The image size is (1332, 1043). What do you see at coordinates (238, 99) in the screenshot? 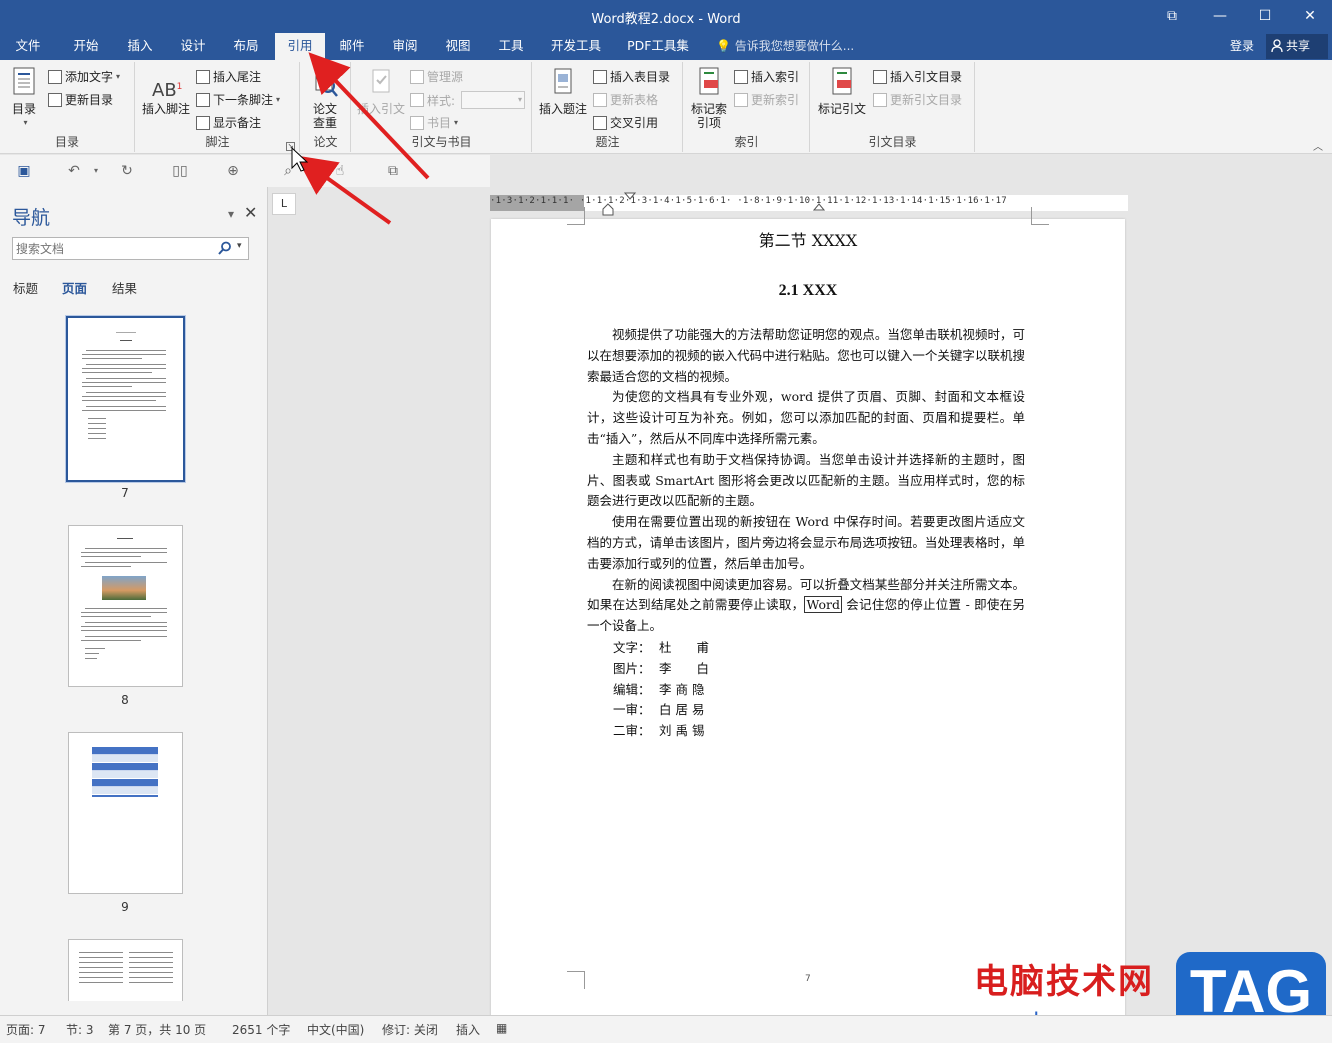
I see `next-footnote-button: 下一条脚注 ▾` at bounding box center [238, 99].